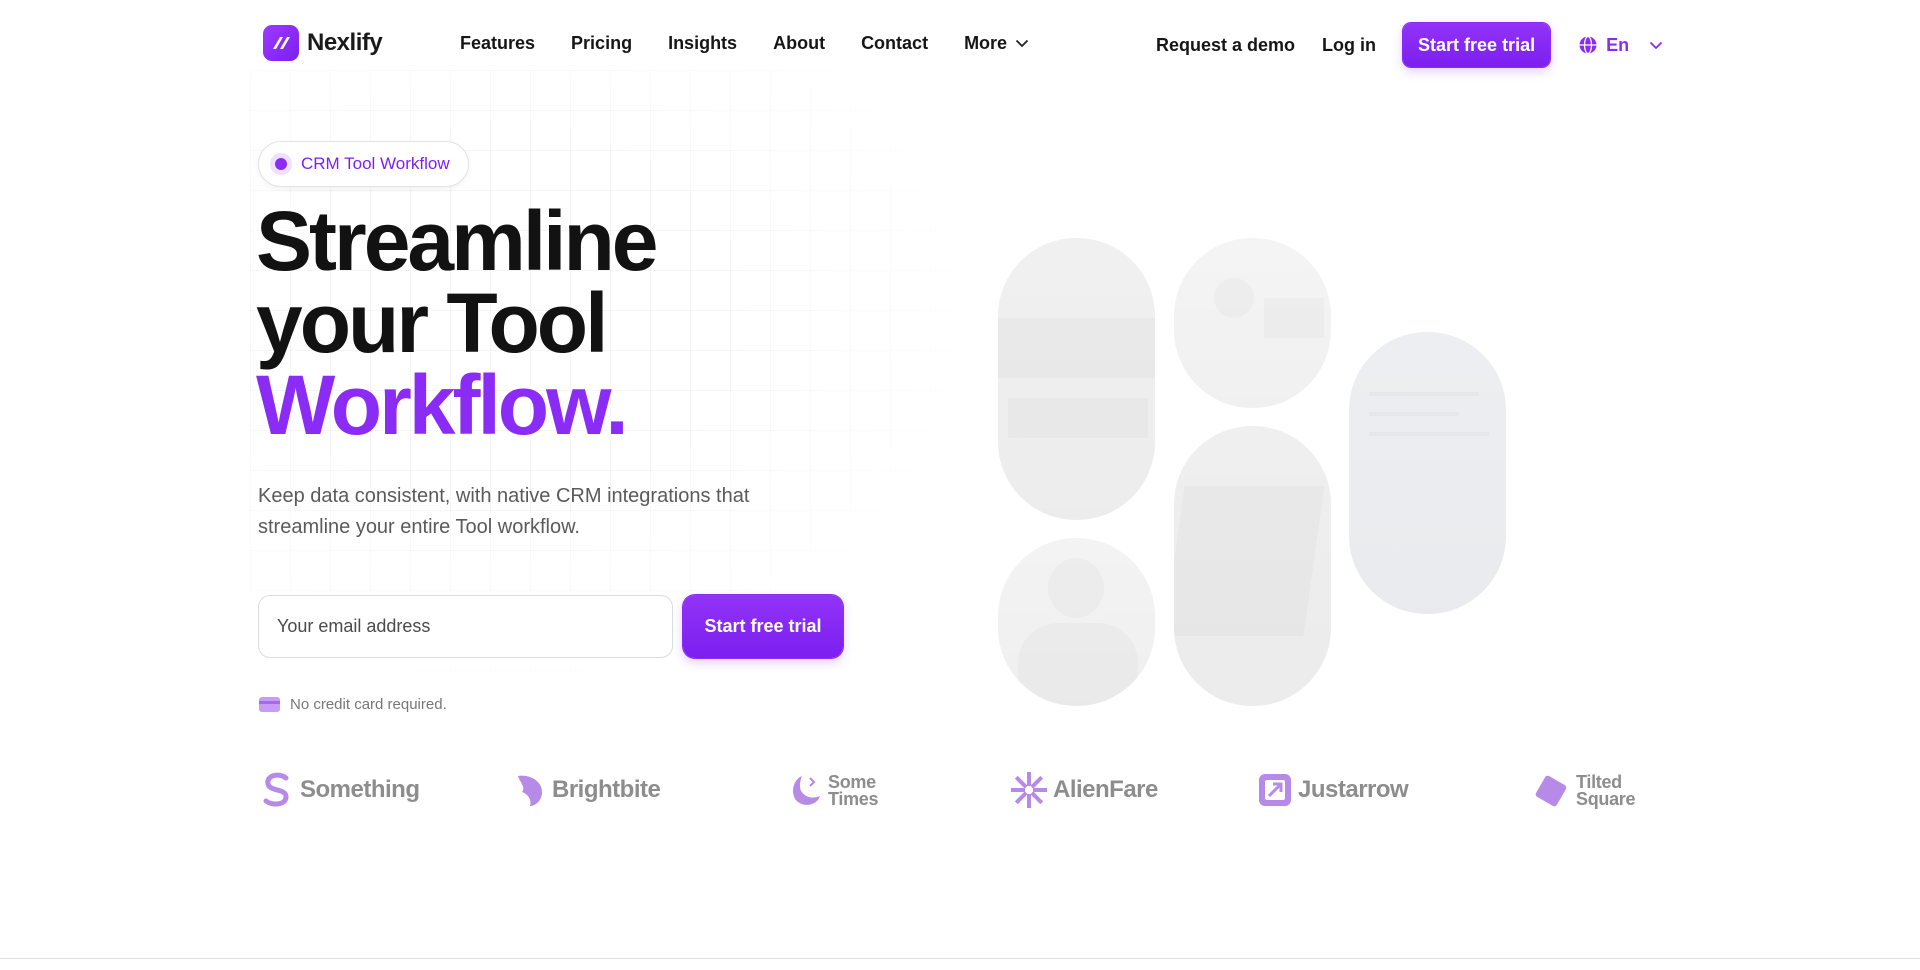 The width and height of the screenshot is (1920, 970). What do you see at coordinates (281, 164) in the screenshot?
I see `badge-dot-icon` at bounding box center [281, 164].